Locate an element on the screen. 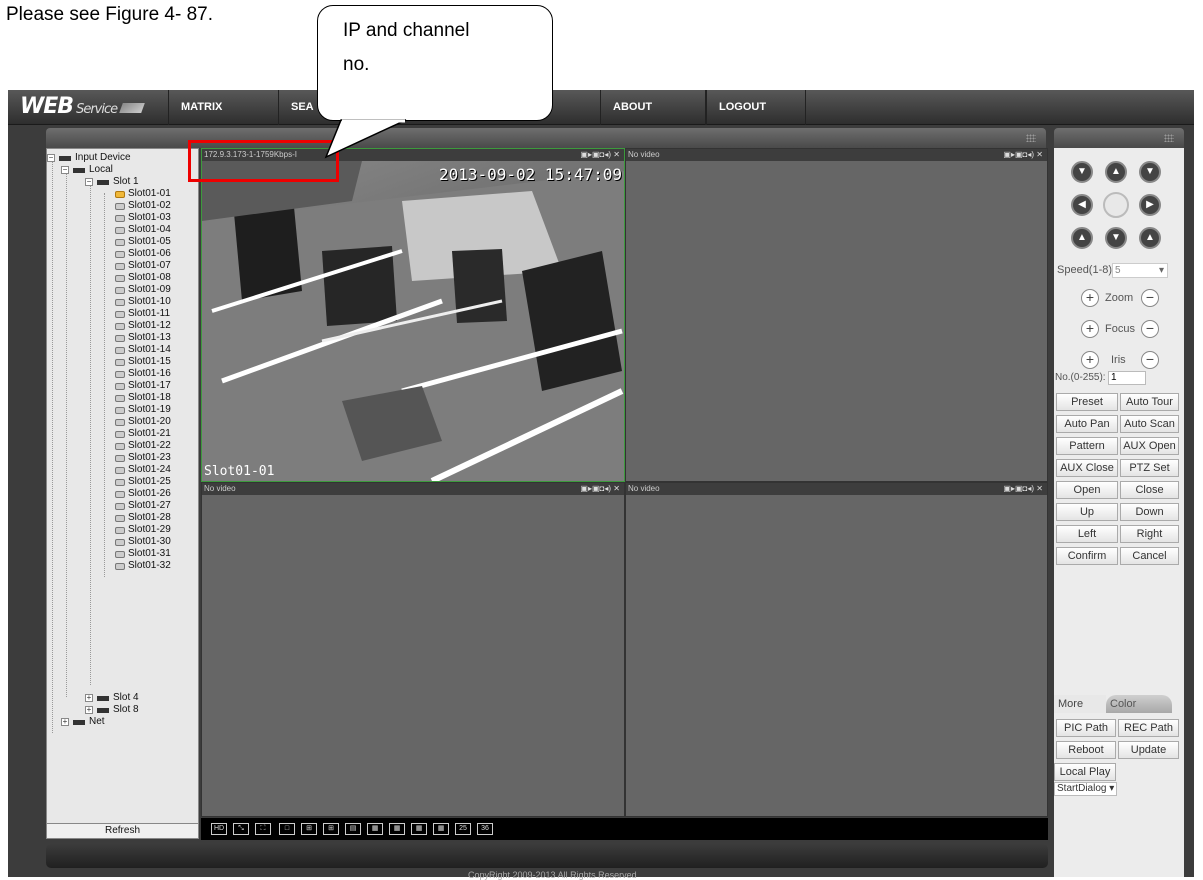  tree-channel-item: Slot01-26 is located at coordinates (143, 494).